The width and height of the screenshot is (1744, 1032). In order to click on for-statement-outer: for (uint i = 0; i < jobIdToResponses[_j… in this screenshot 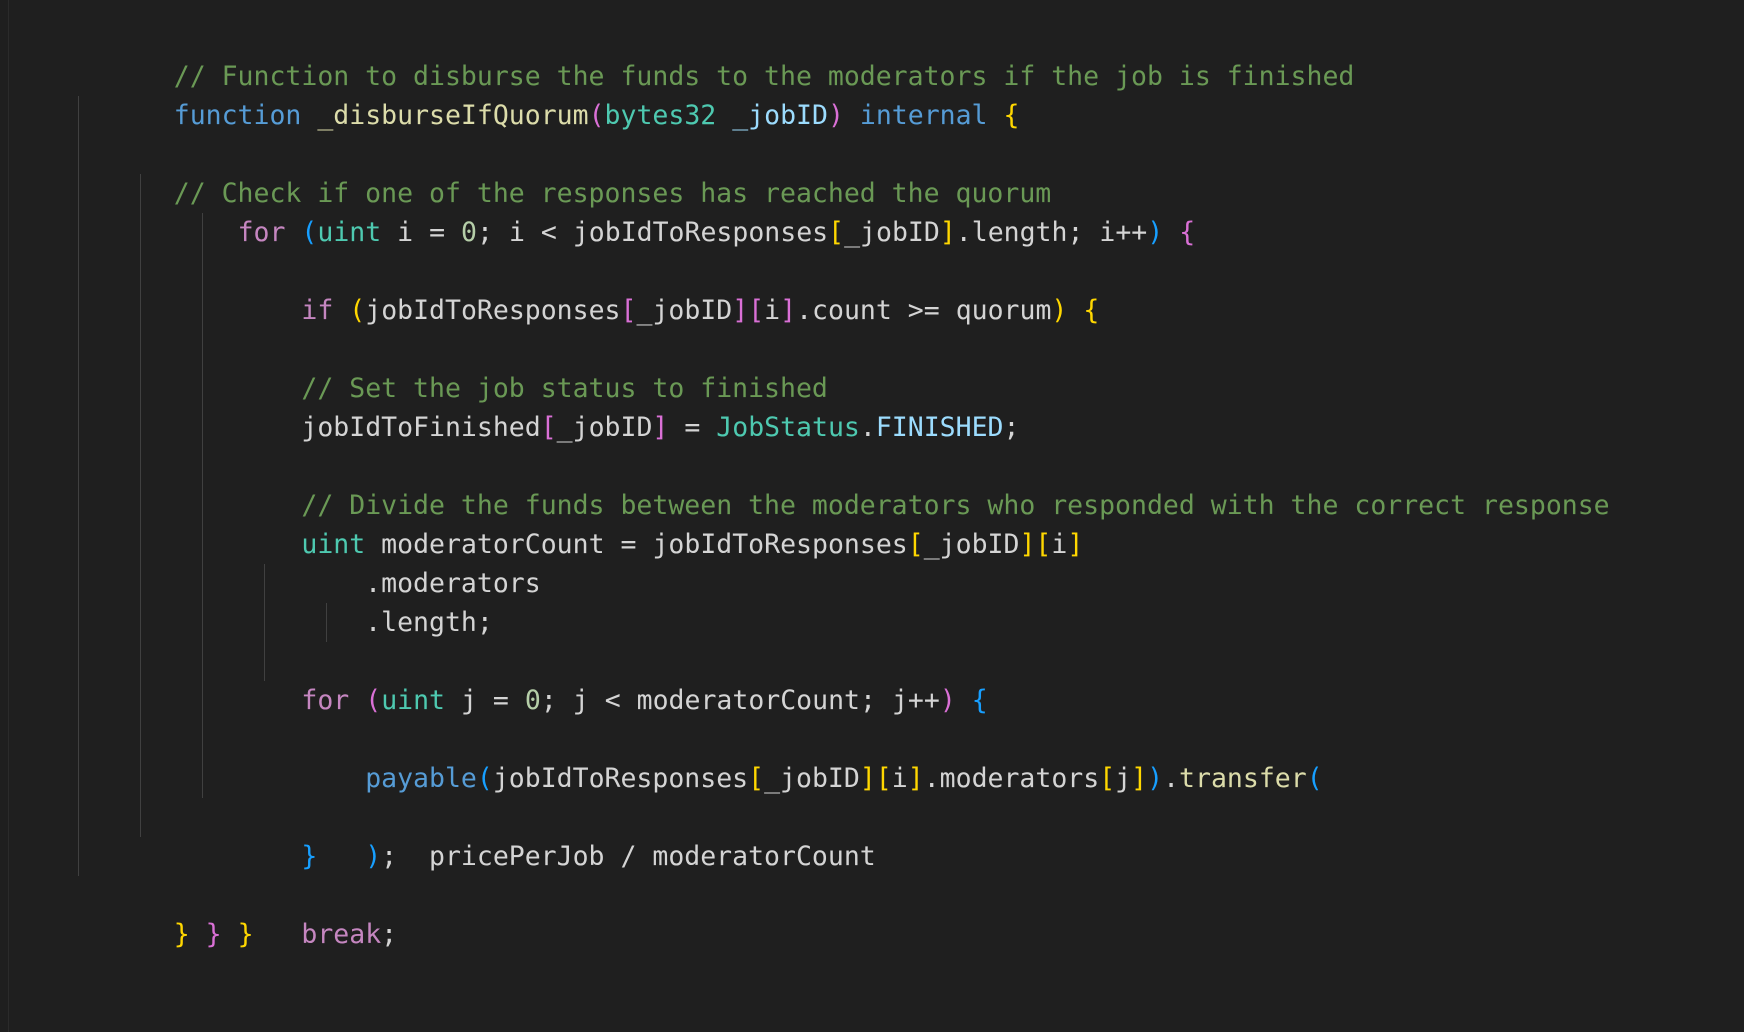, I will do `click(716, 232)`.